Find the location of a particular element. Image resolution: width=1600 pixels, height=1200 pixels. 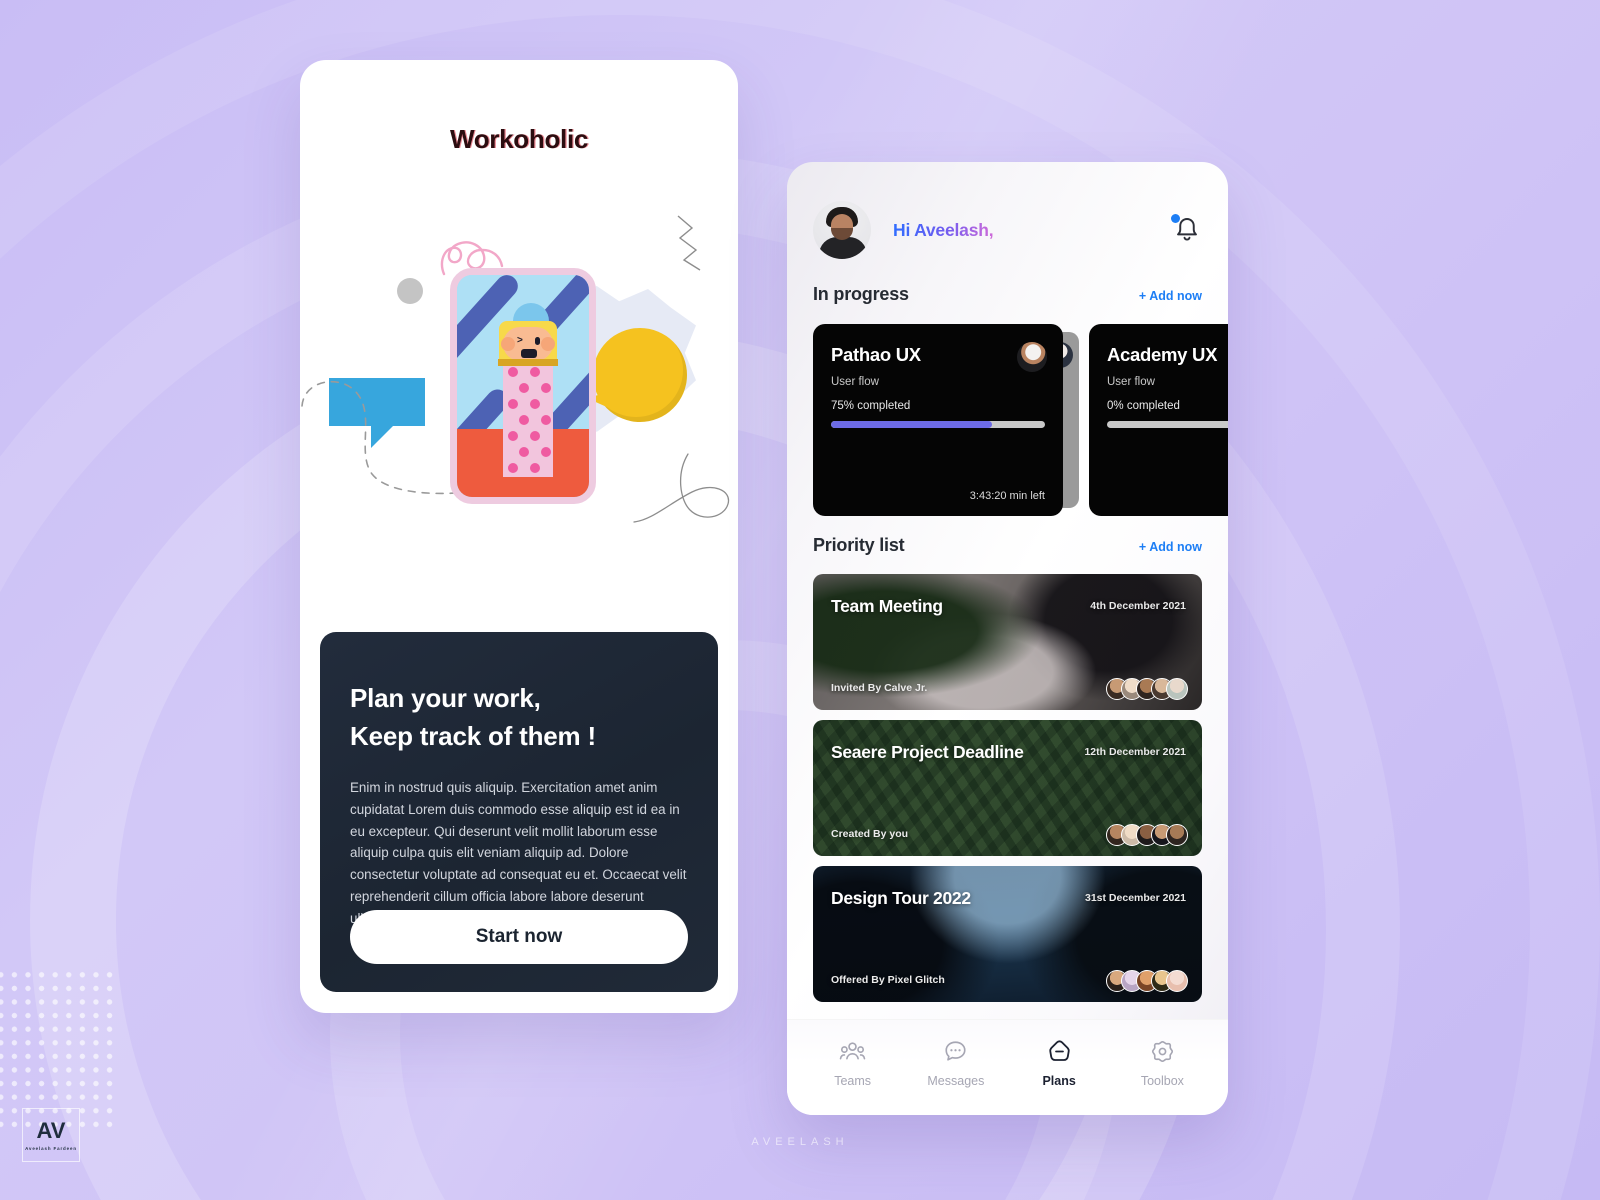

progress-bar-fill is located at coordinates (911, 424).